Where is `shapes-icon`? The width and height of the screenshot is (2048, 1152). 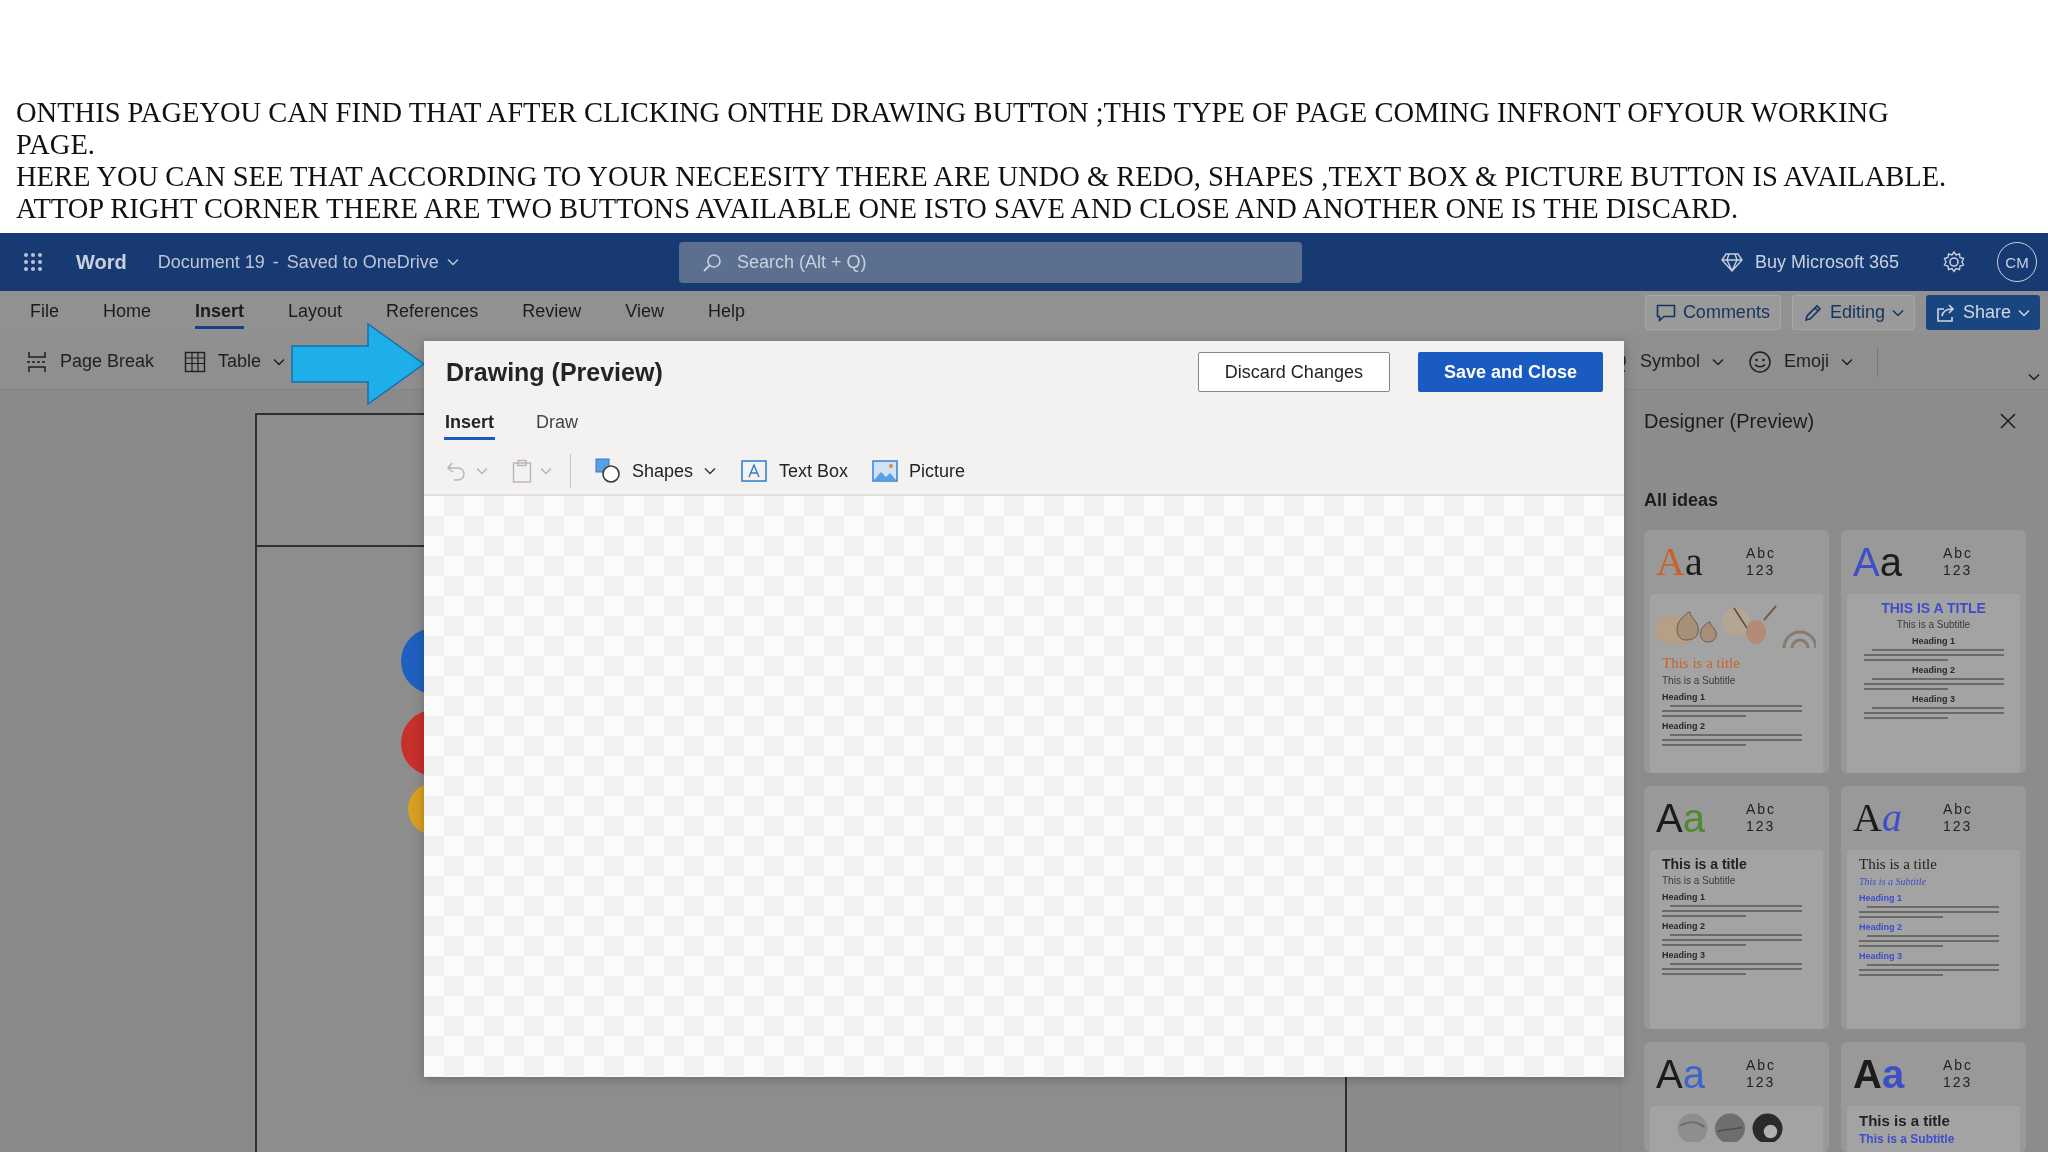 shapes-icon is located at coordinates (608, 471).